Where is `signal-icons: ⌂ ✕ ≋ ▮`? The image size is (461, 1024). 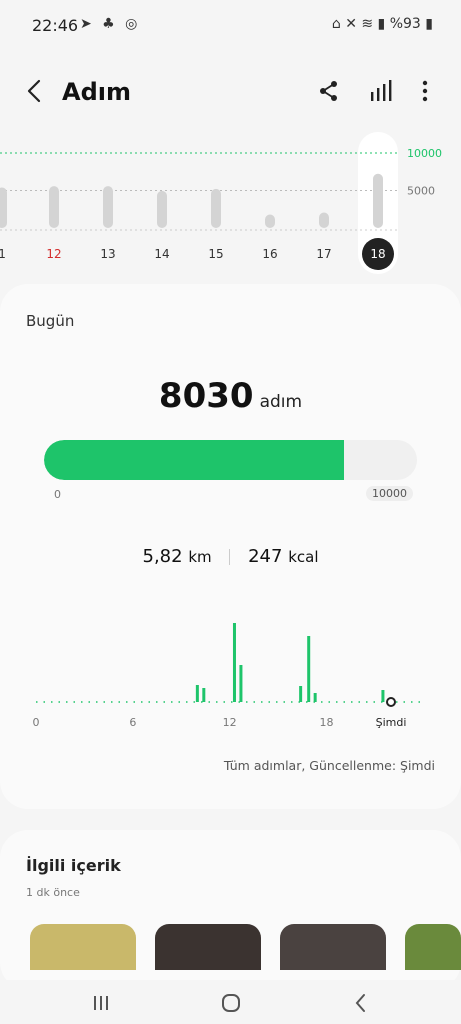
signal-icons: ⌂ ✕ ≋ ▮ is located at coordinates (360, 24).